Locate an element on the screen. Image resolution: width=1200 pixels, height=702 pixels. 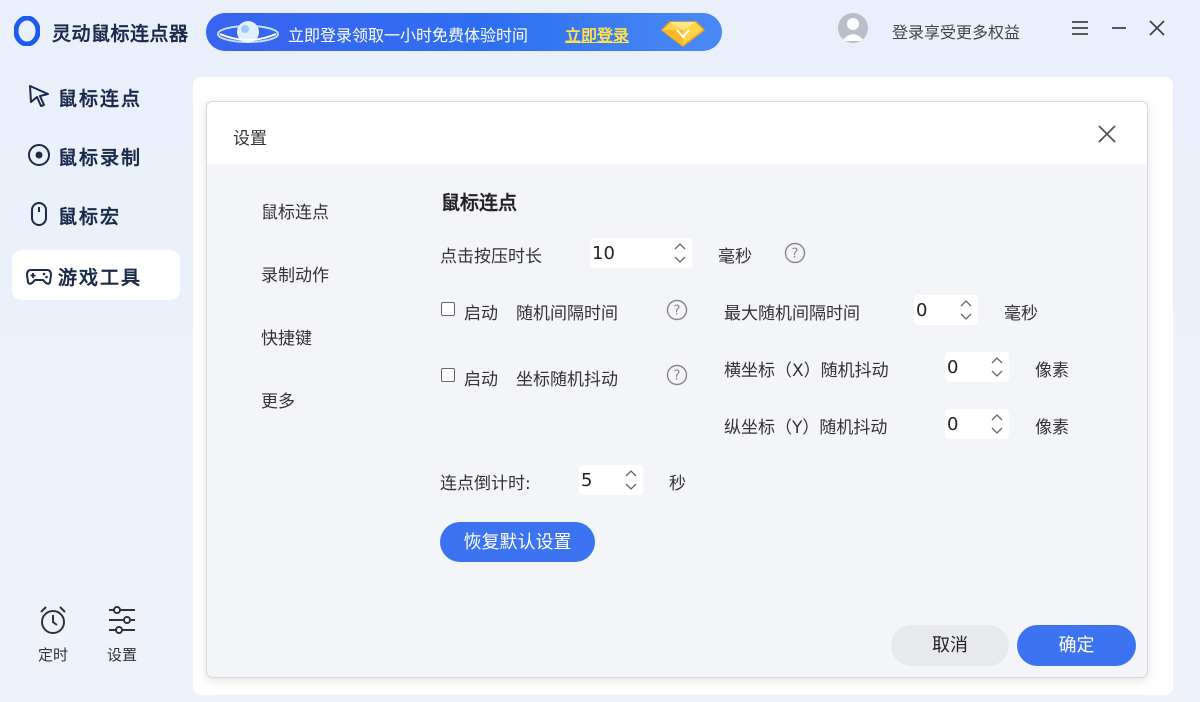
planet-icon is located at coordinates (248, 32).